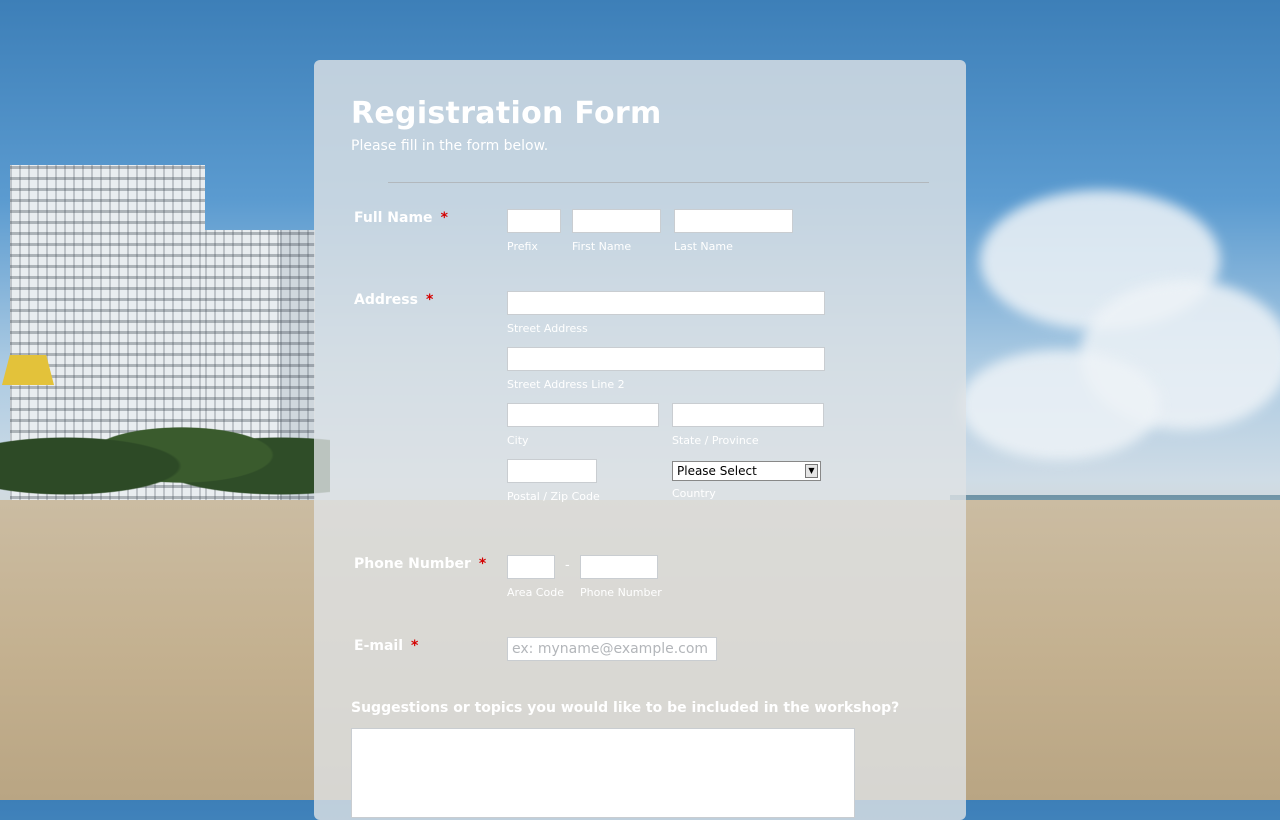  I want to click on country-select-value: Please Select, so click(717, 471).